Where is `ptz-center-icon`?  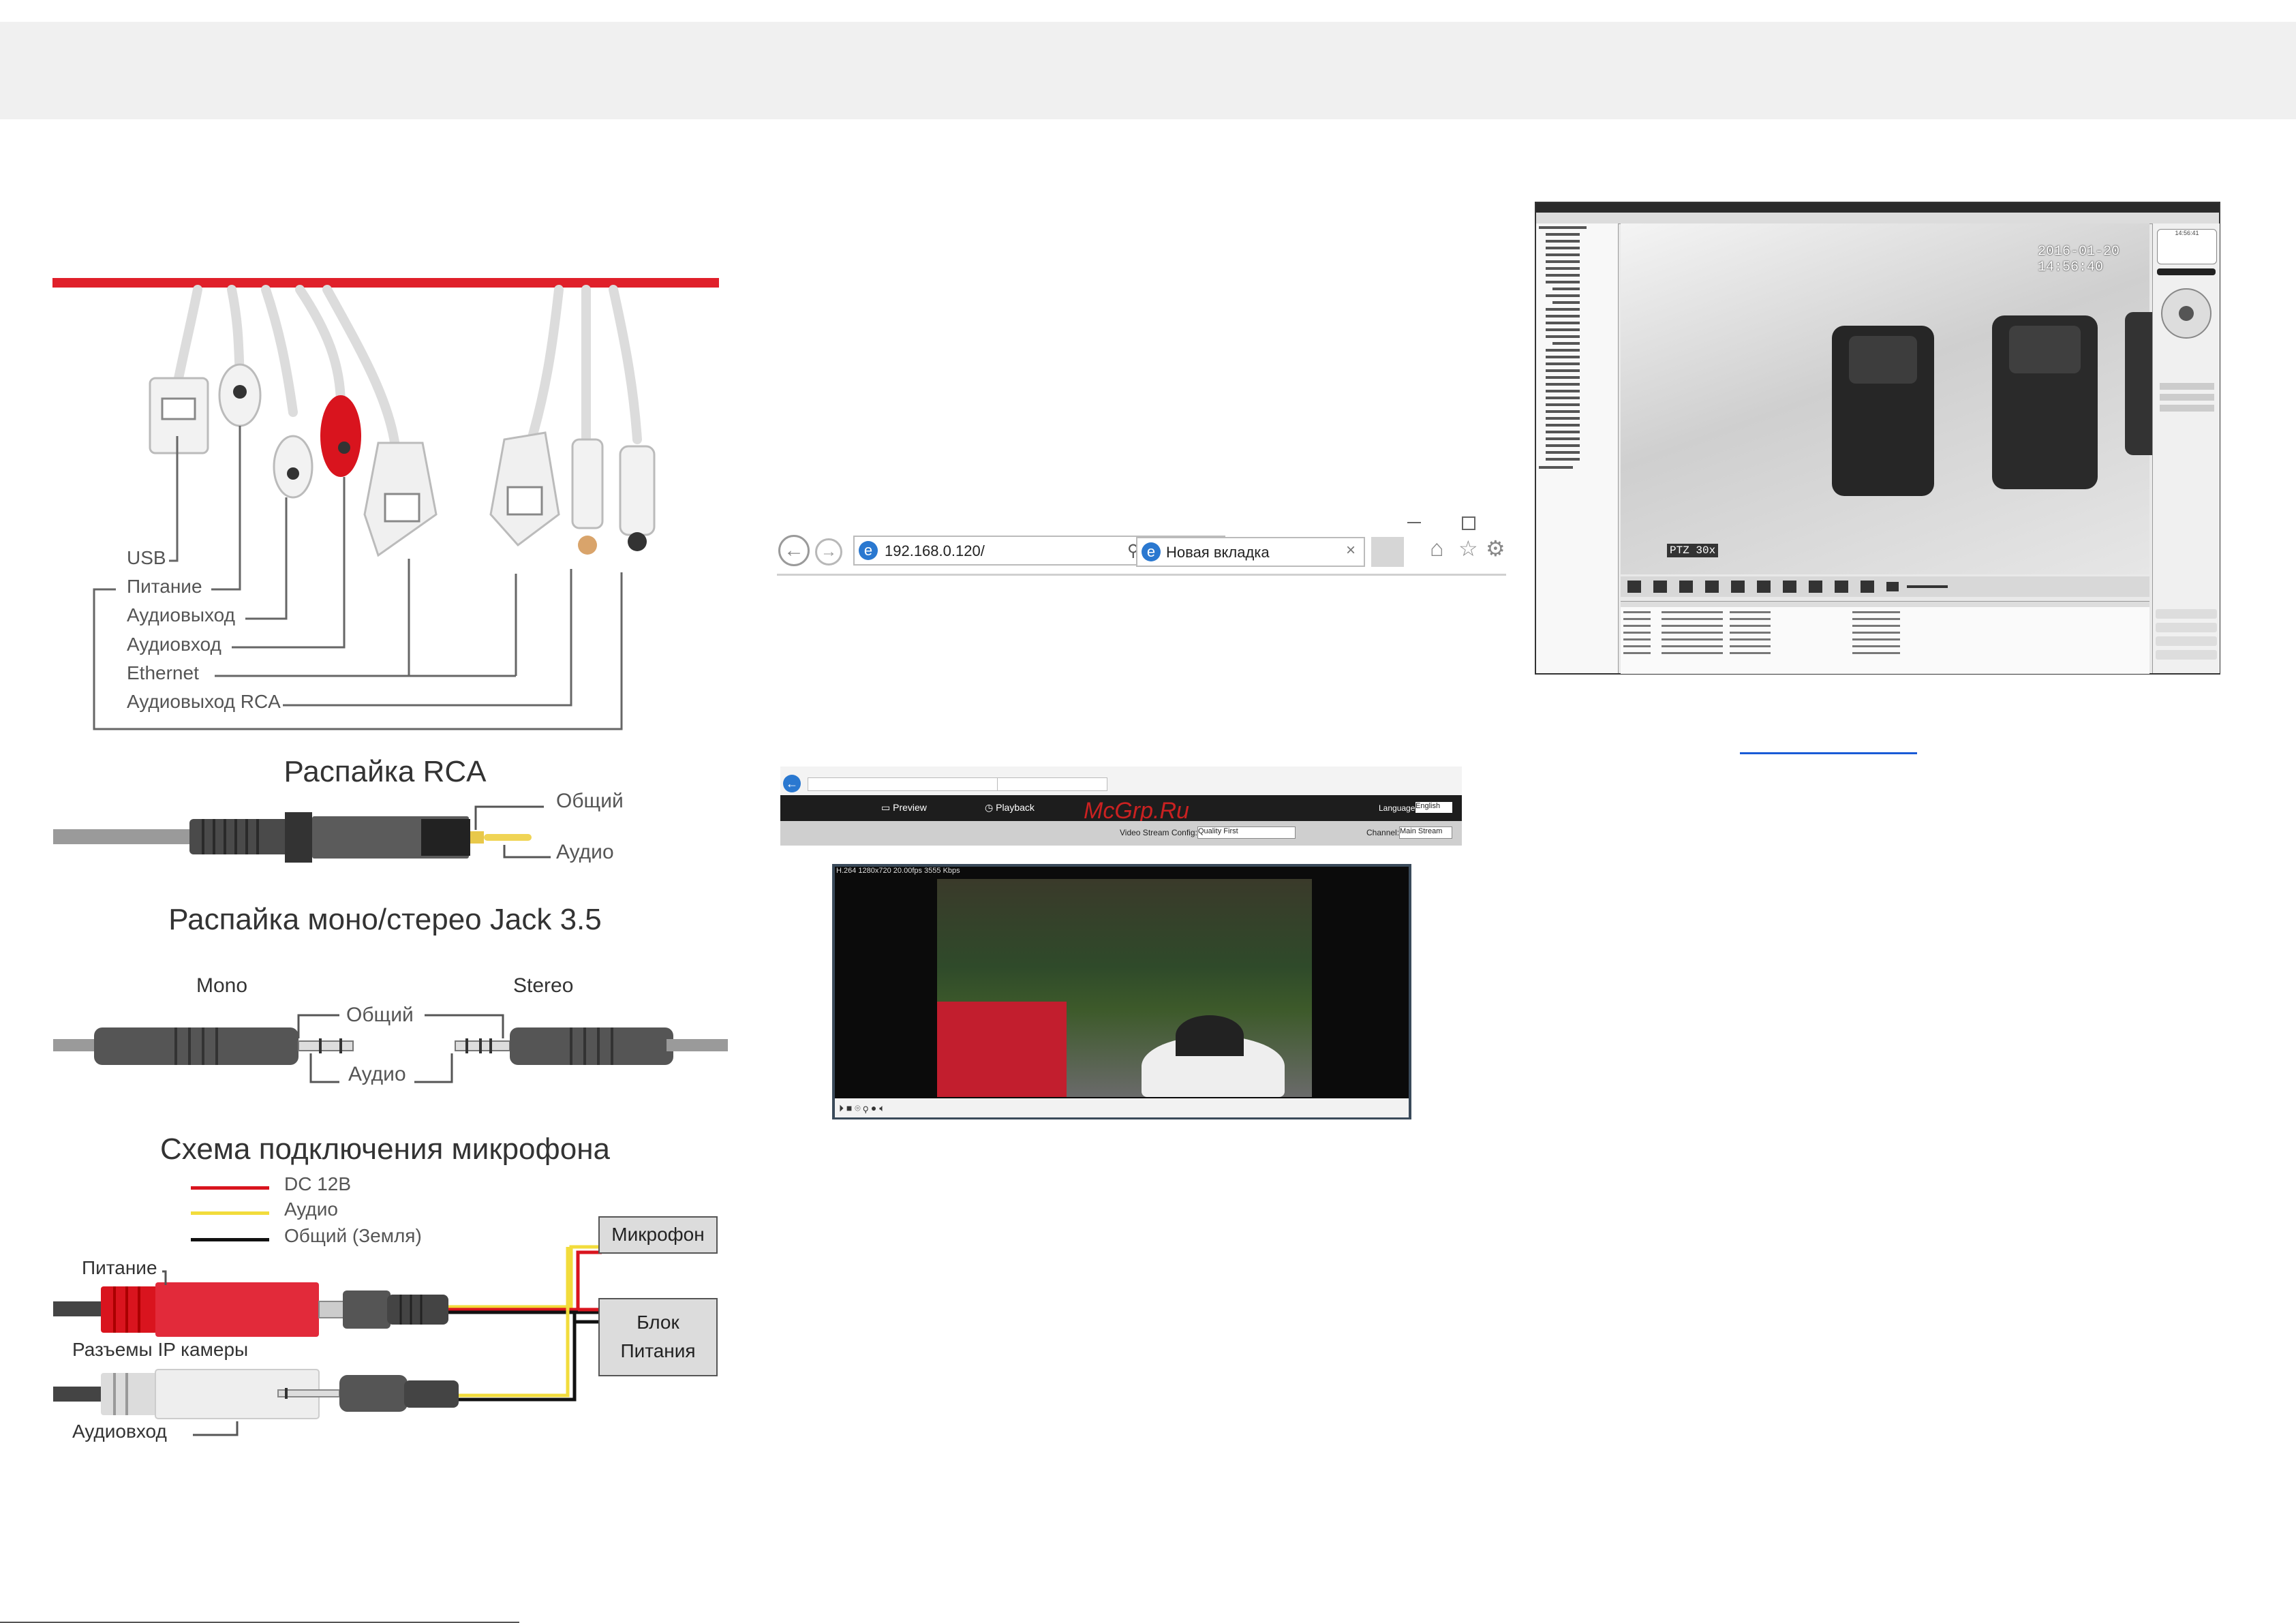
ptz-center-icon is located at coordinates (2186, 313).